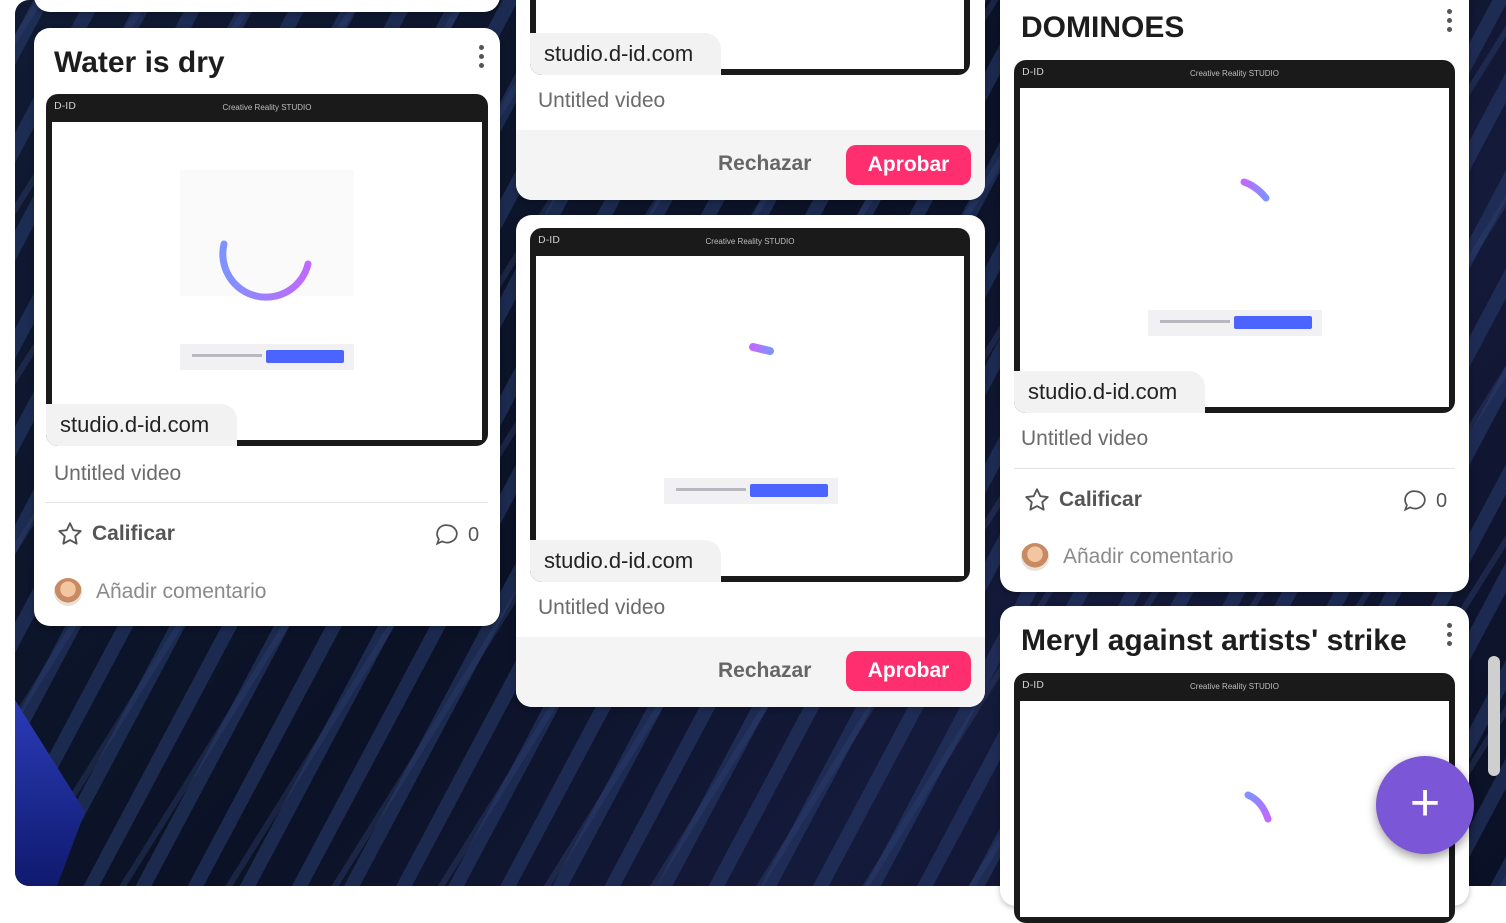 The width and height of the screenshot is (1506, 923). What do you see at coordinates (1103, 27) in the screenshot?
I see `card-title: DOMINOES` at bounding box center [1103, 27].